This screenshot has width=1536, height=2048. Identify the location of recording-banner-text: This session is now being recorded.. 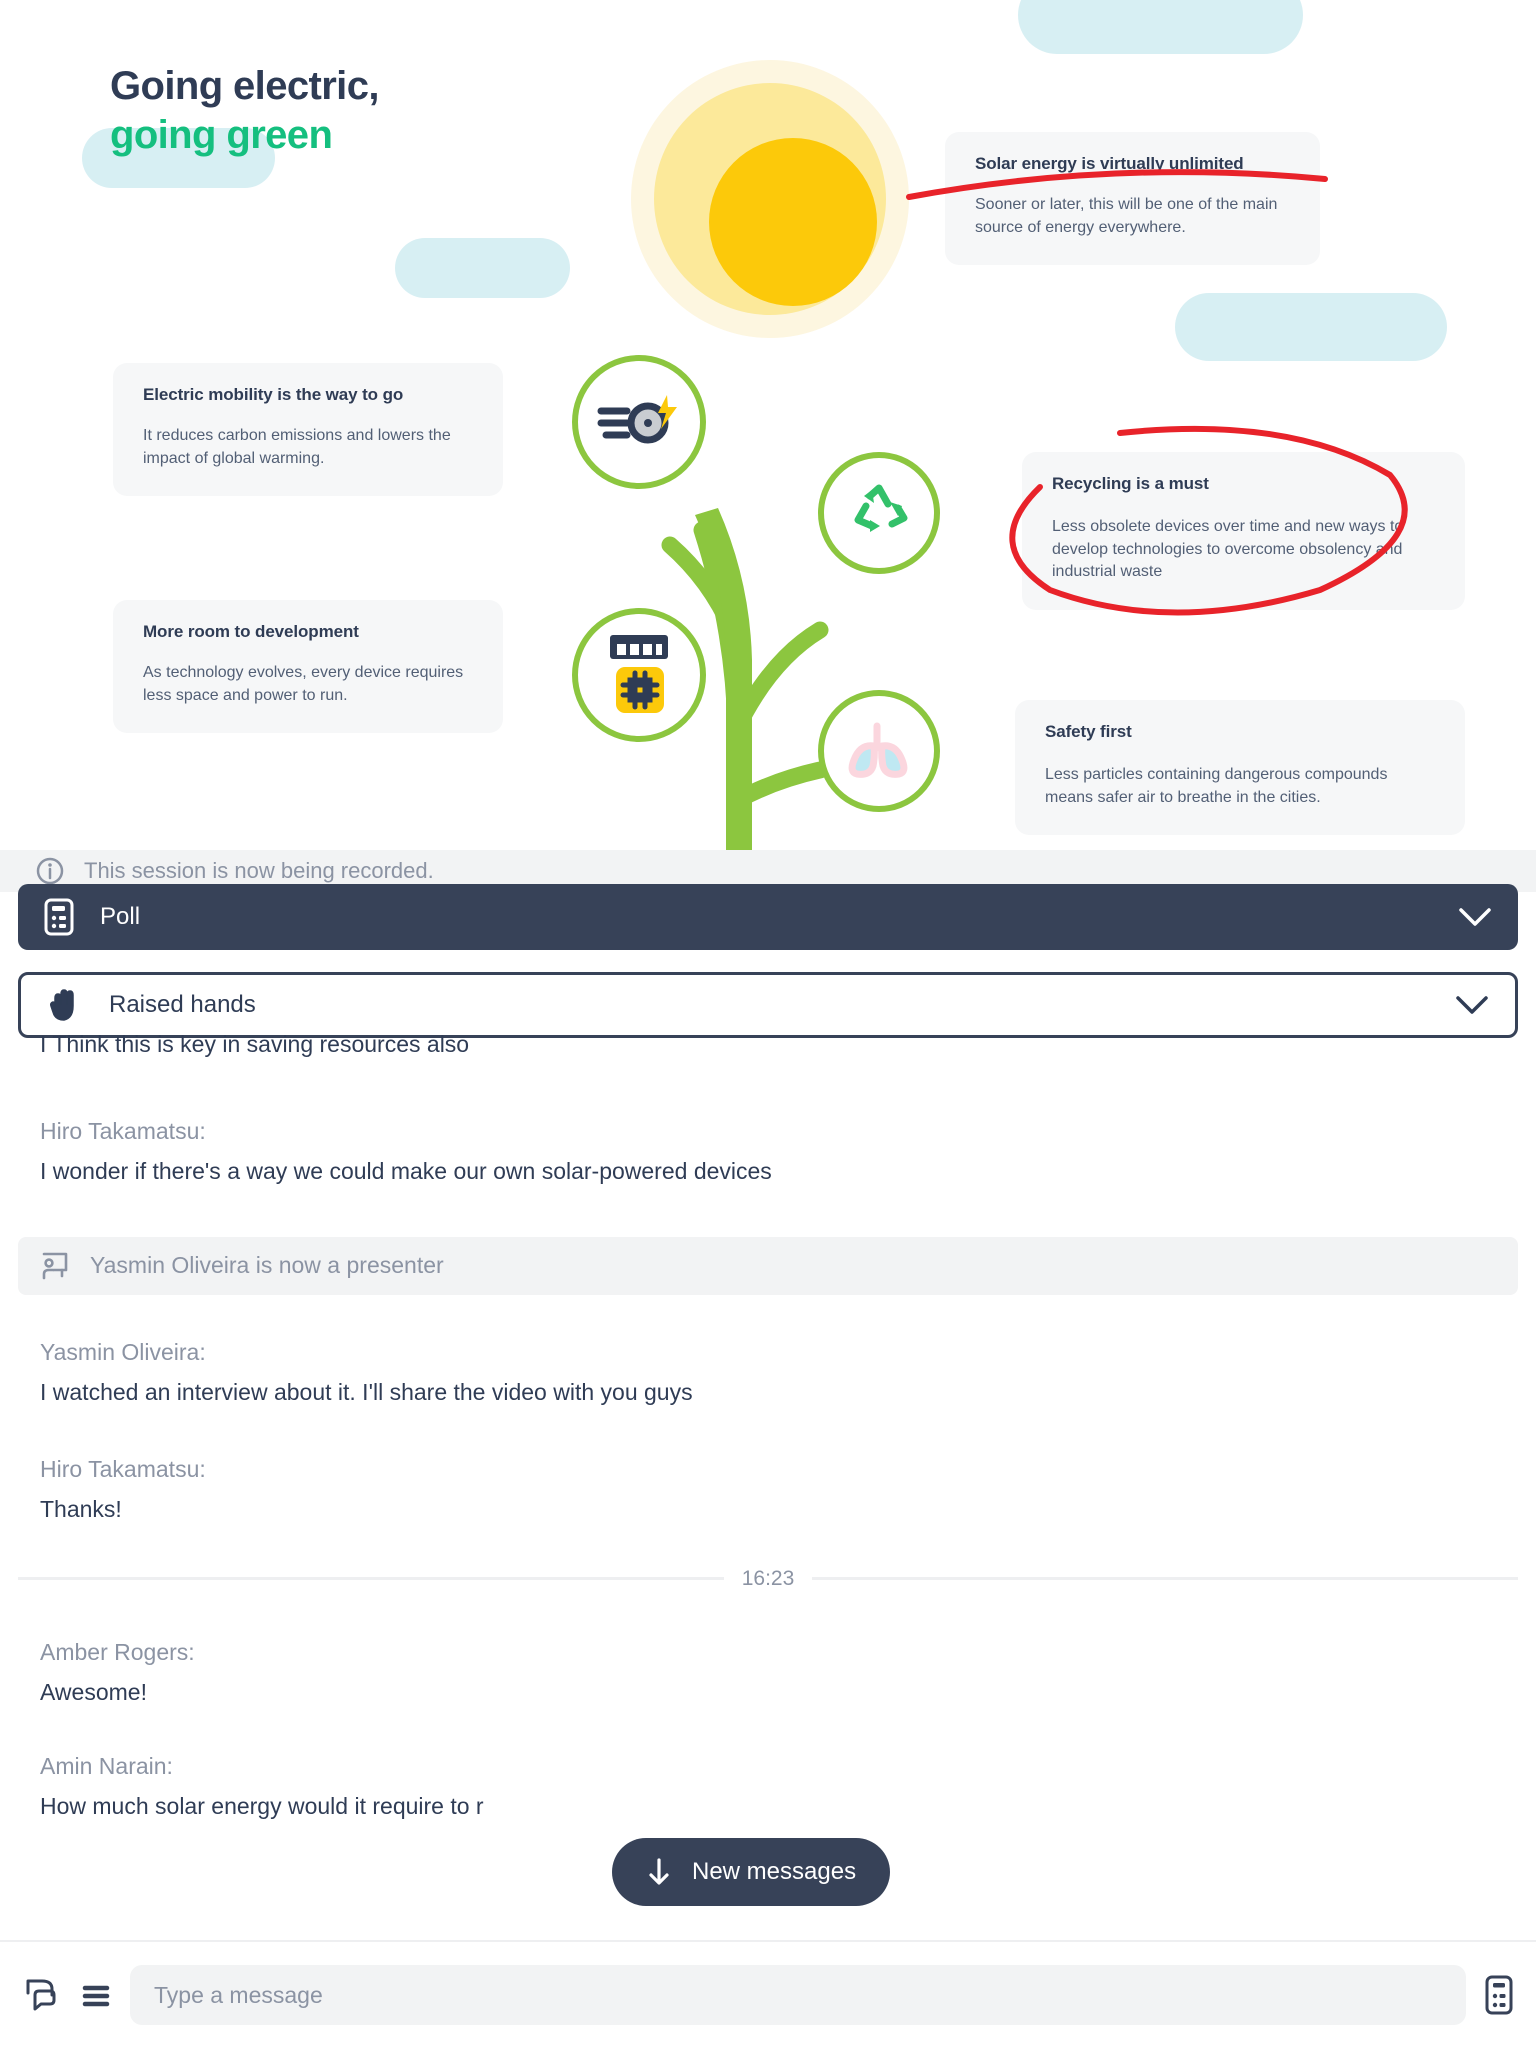
(259, 870).